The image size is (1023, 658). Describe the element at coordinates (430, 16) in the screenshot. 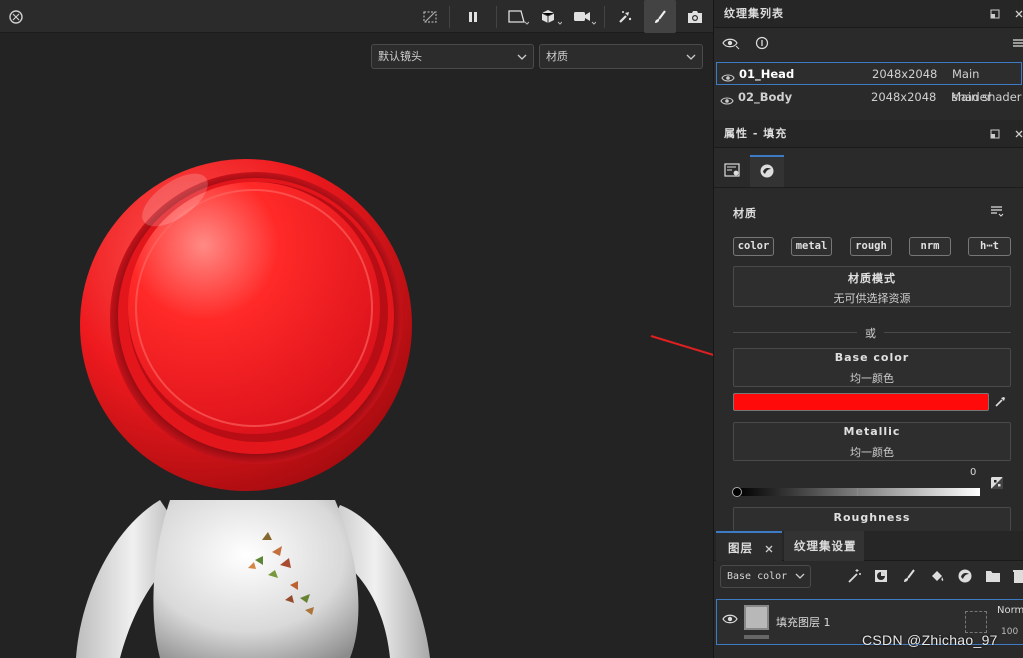

I see `hide-icon` at that location.